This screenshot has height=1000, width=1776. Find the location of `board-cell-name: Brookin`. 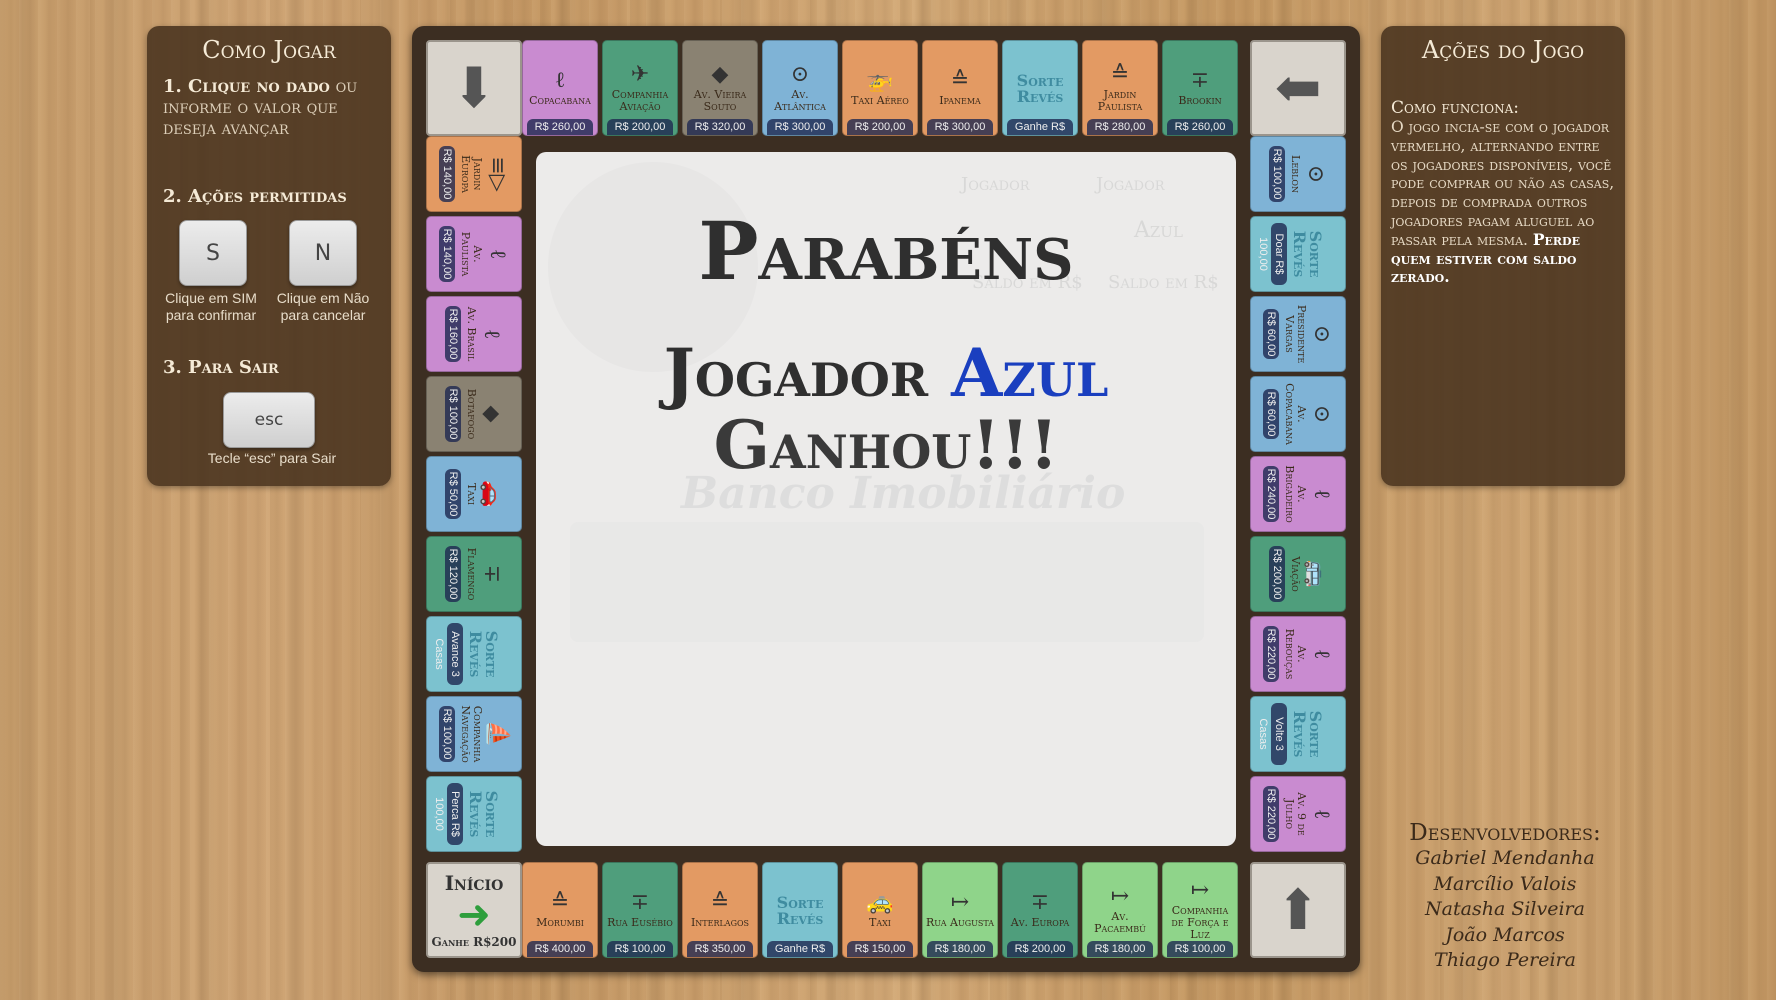

board-cell-name: Brookin is located at coordinates (1200, 100).